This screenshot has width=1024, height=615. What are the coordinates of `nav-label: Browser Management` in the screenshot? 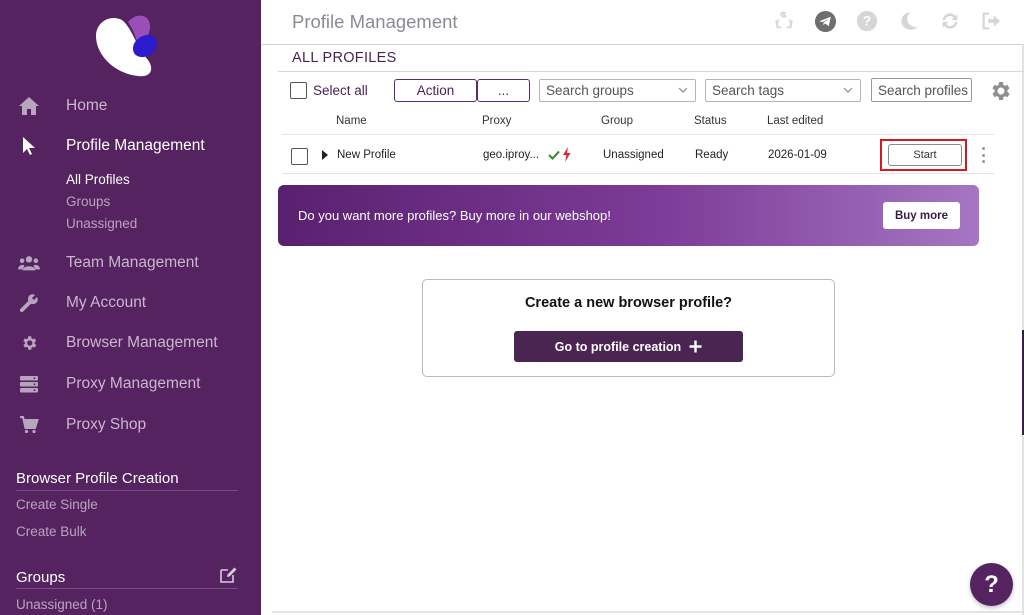 It's located at (142, 342).